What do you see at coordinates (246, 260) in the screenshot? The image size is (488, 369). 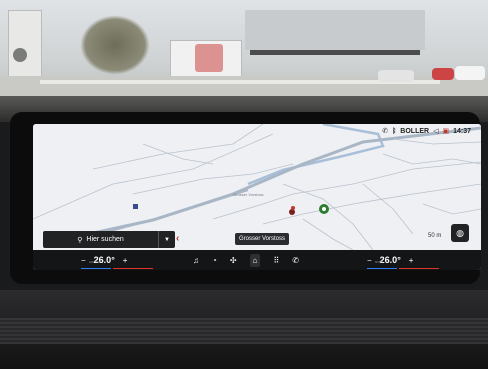 I see `quick-access-row: ♫ ◔ ✣ ⌂ ⠿ ✆` at bounding box center [246, 260].